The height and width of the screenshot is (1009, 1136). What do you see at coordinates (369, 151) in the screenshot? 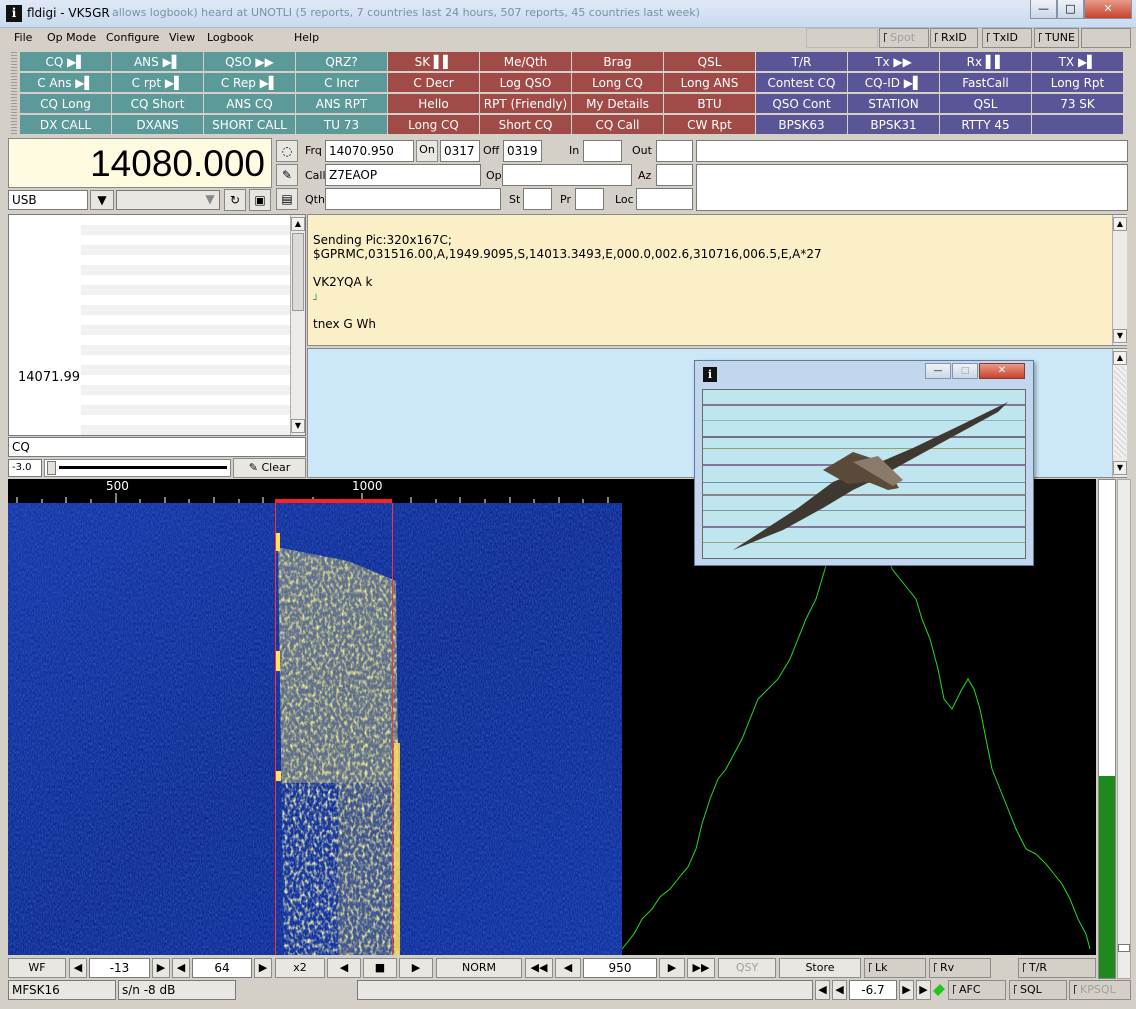
I see `frq-field: 14070.950` at bounding box center [369, 151].